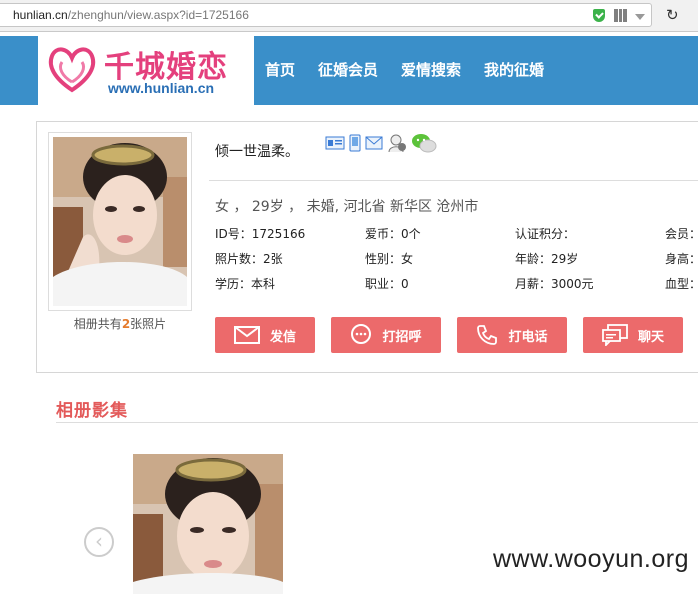 The image size is (698, 594). I want to click on detail-item: 照片数：2张, so click(249, 259).